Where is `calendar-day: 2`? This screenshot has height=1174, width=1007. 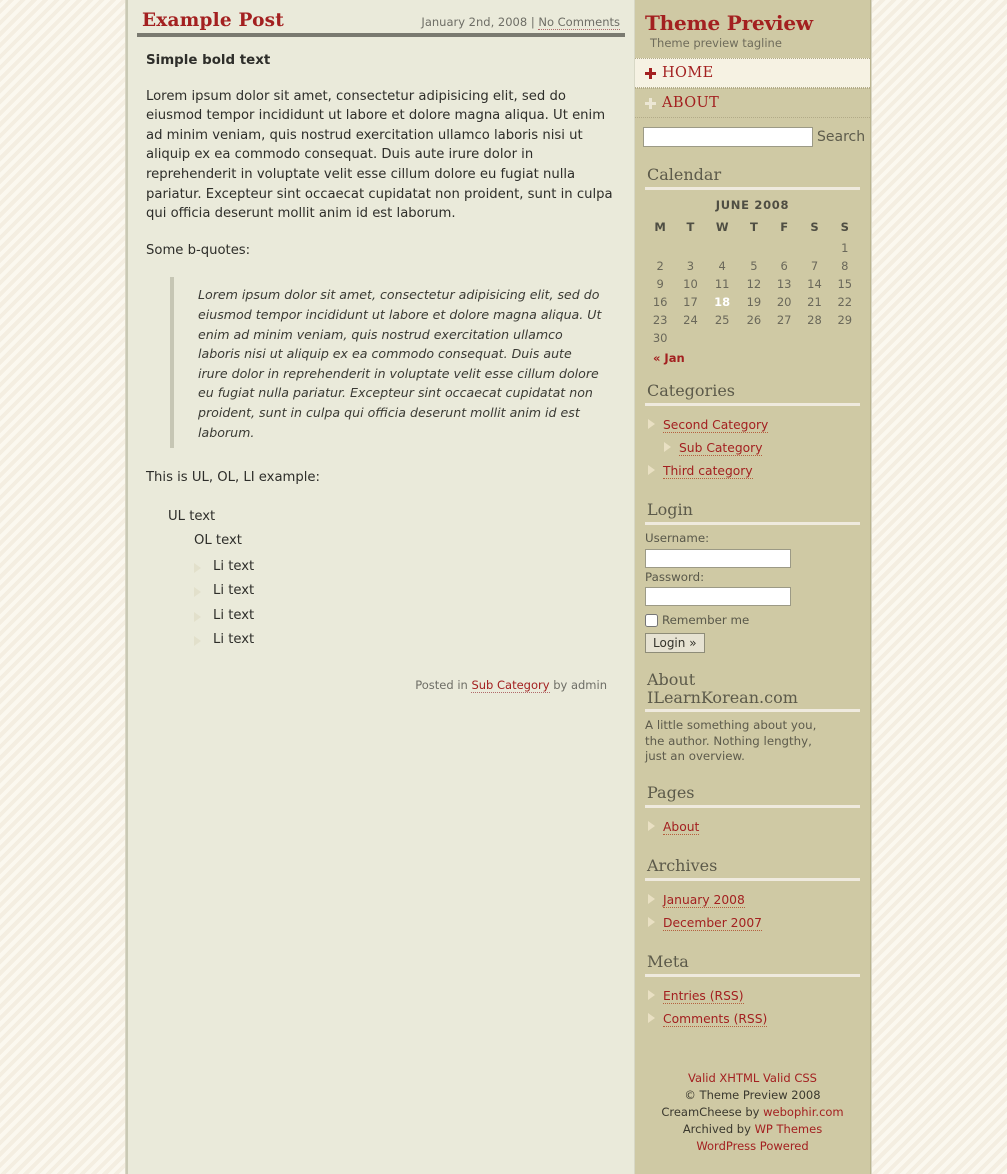 calendar-day: 2 is located at coordinates (660, 266).